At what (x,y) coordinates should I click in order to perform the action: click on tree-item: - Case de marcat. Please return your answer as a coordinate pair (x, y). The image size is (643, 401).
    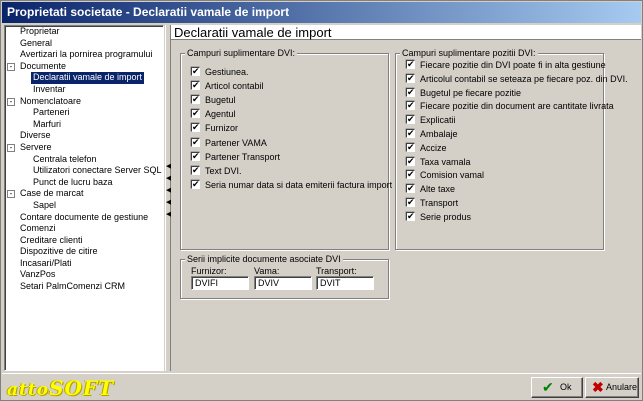
    Looking at the image, I should click on (84, 194).